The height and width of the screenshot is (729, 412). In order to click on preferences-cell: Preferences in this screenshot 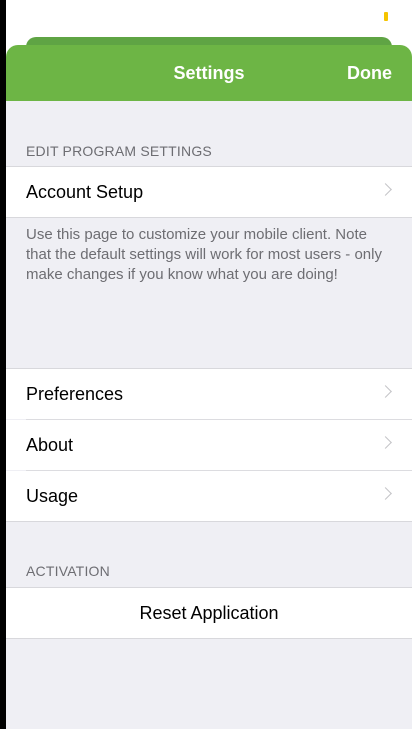, I will do `click(209, 394)`.